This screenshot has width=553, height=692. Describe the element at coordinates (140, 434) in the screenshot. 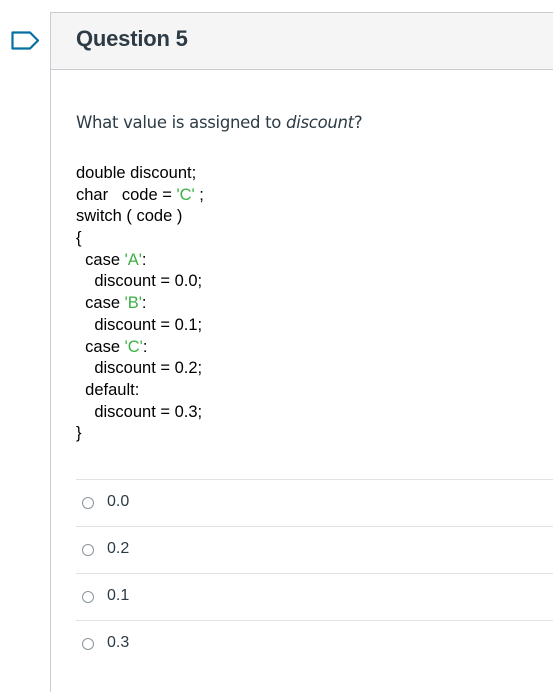

I see `code-line: }` at that location.